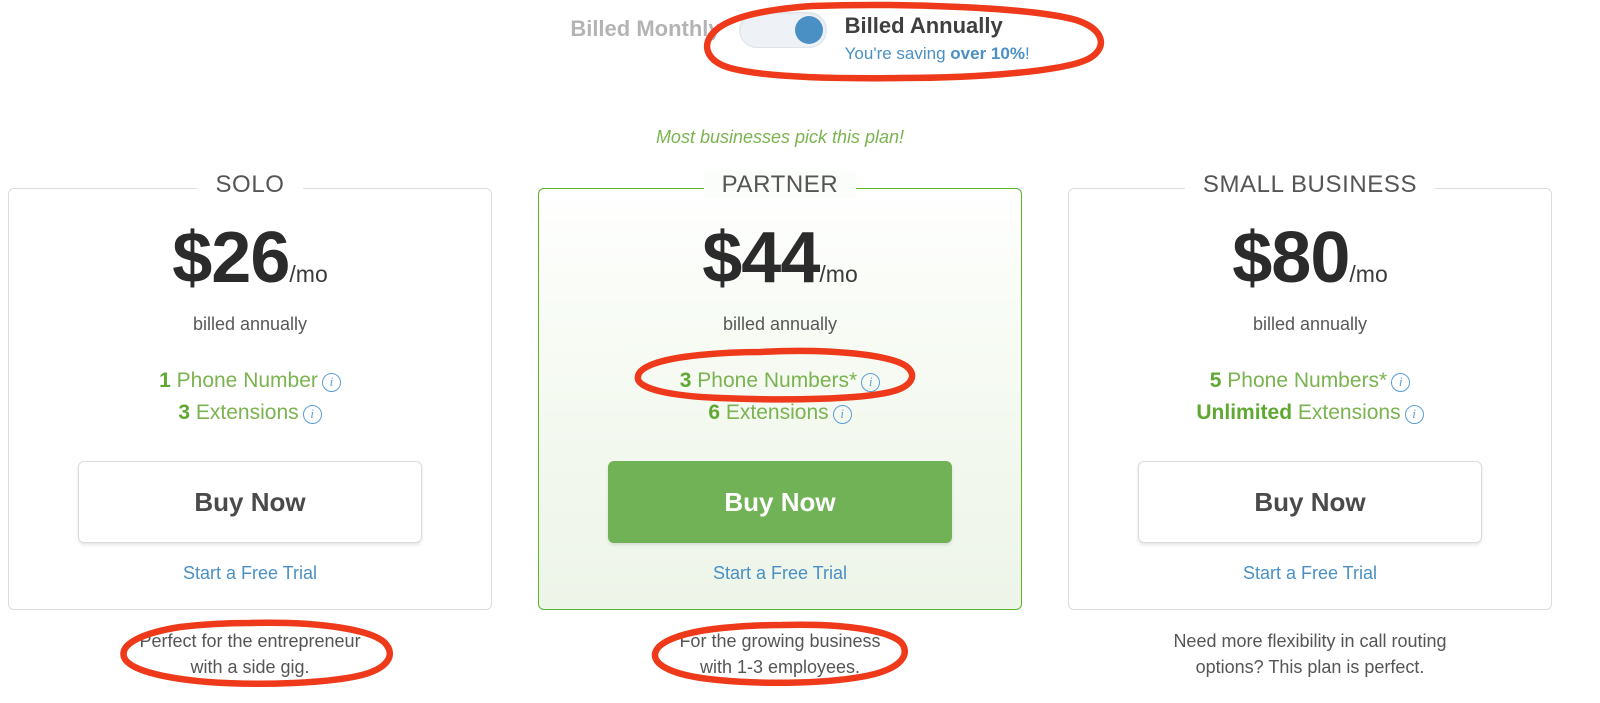 The image size is (1600, 703). I want to click on feature-row: Unlimited Extensions i, so click(1310, 413).